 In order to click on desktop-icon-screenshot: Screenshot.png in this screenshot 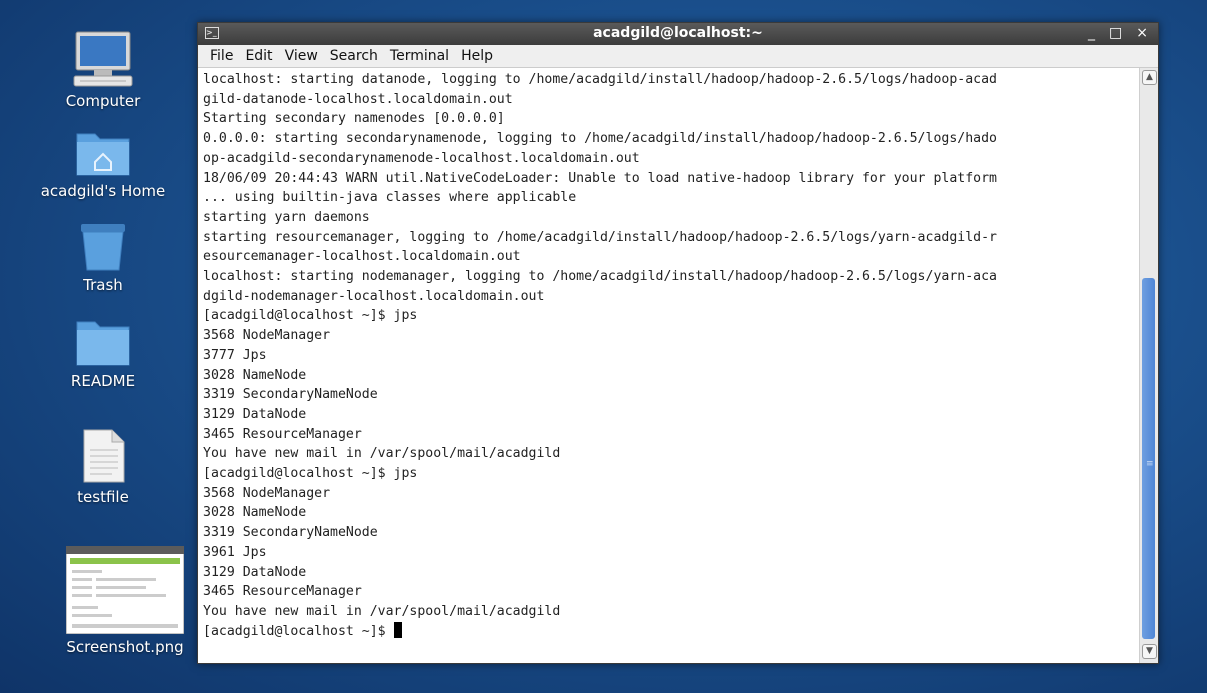, I will do `click(125, 601)`.